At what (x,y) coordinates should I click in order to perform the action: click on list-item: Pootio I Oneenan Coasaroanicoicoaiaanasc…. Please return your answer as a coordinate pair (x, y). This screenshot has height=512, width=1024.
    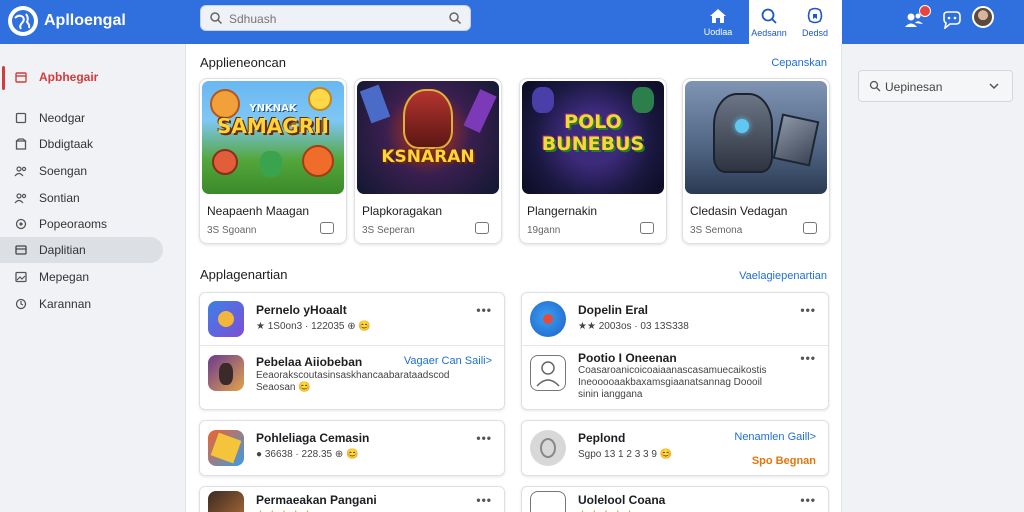
    Looking at the image, I should click on (675, 378).